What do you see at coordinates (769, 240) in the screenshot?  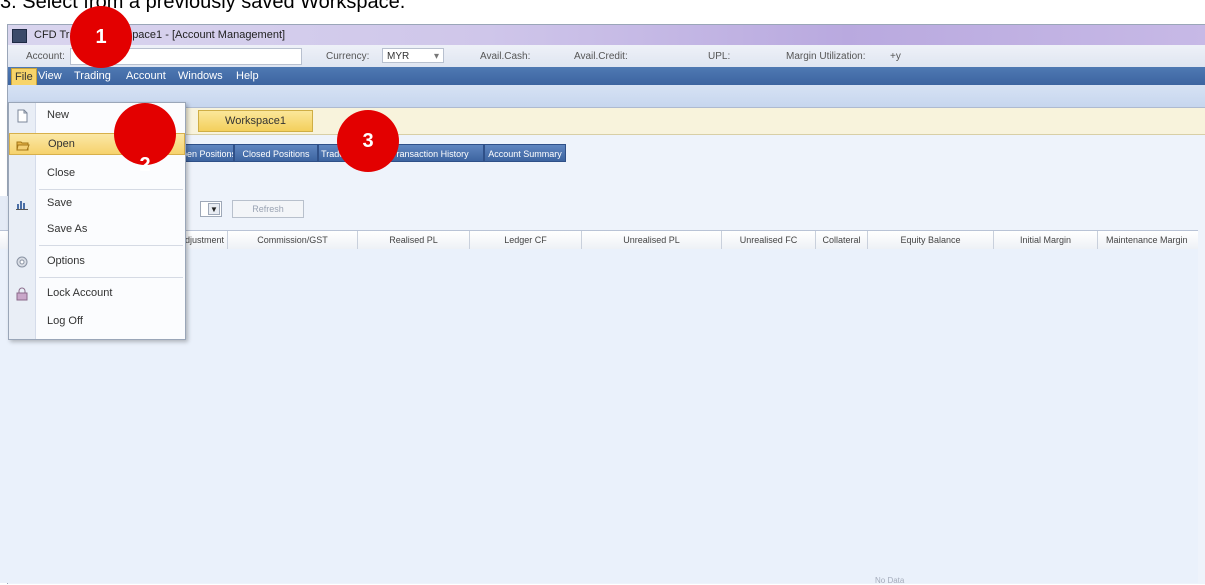 I see `col-unrealised-fc: Unrealised FC` at bounding box center [769, 240].